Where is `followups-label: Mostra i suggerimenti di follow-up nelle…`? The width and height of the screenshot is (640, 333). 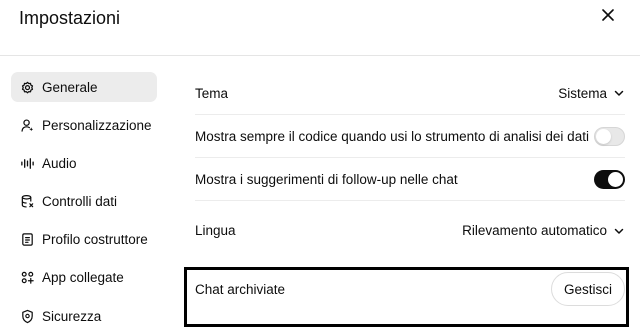
followups-label: Mostra i suggerimenti di follow-up nelle… is located at coordinates (326, 179).